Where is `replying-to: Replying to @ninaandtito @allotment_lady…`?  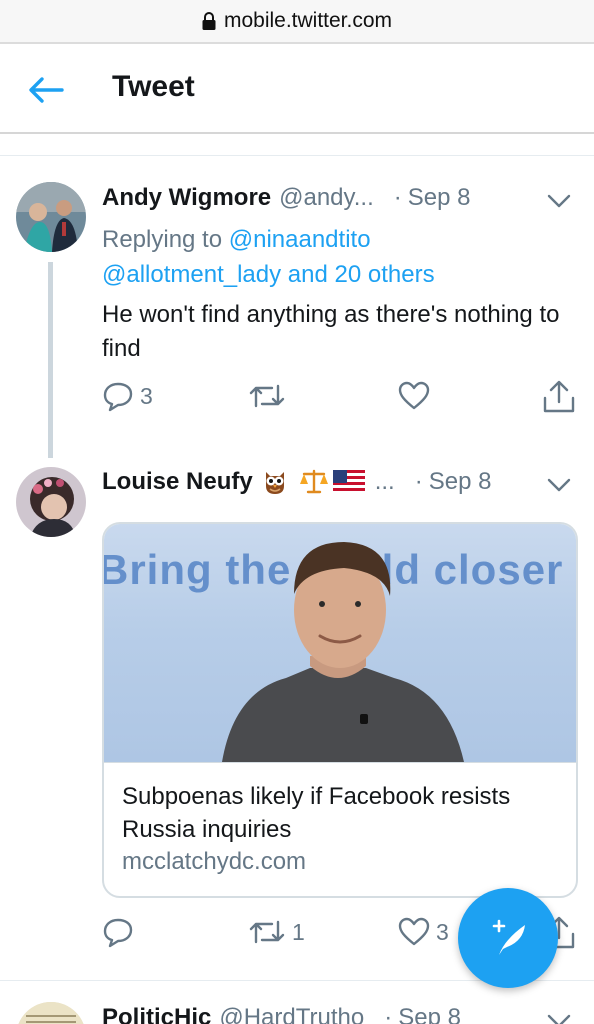
replying-to: Replying to @ninaandtito @allotment_lady… is located at coordinates (268, 257).